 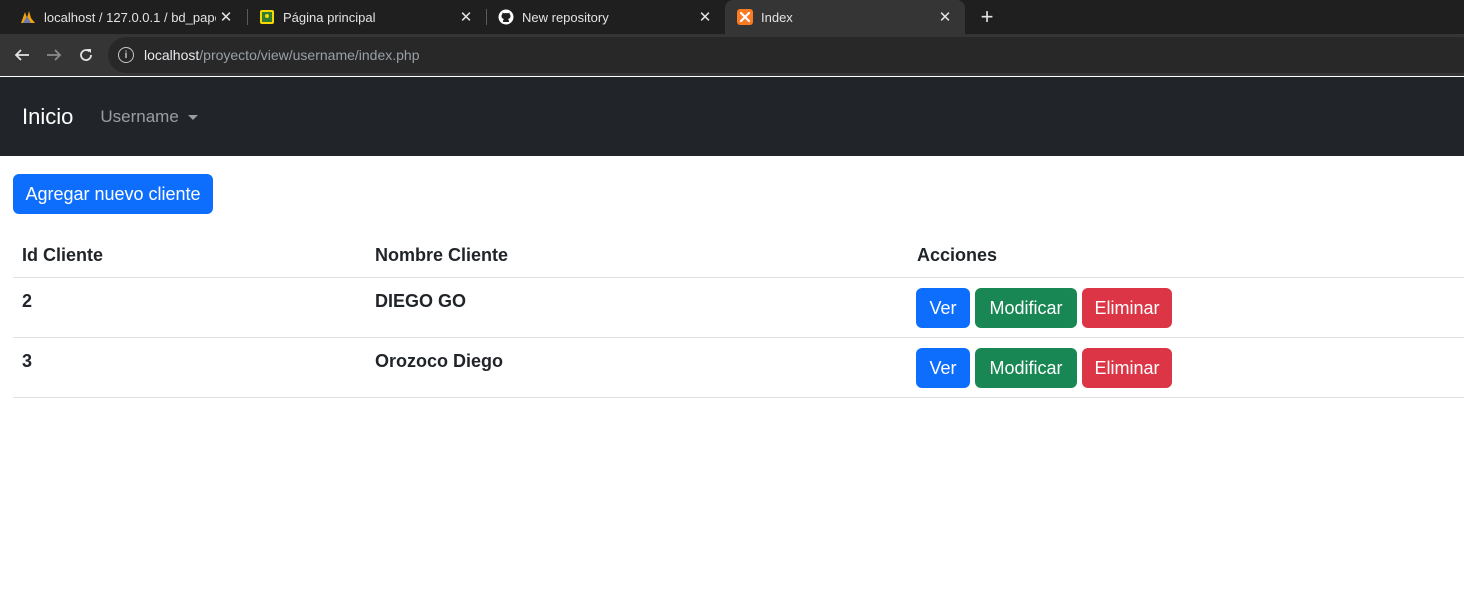 I want to click on github-icon, so click(x=506, y=17).